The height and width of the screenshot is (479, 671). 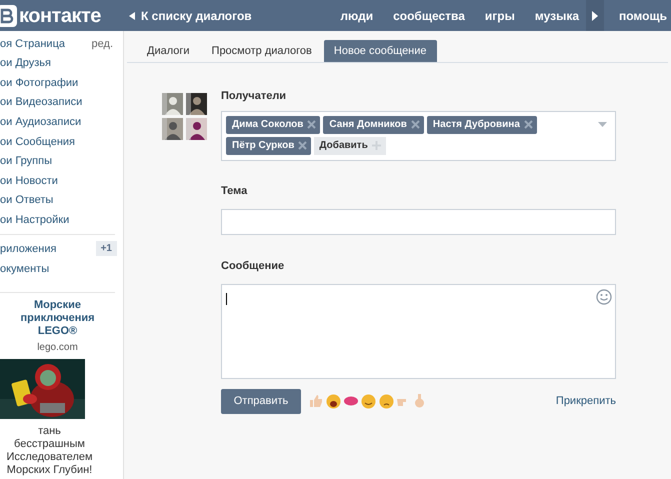 What do you see at coordinates (27, 200) in the screenshot?
I see `sidebar-link: ои Ответы` at bounding box center [27, 200].